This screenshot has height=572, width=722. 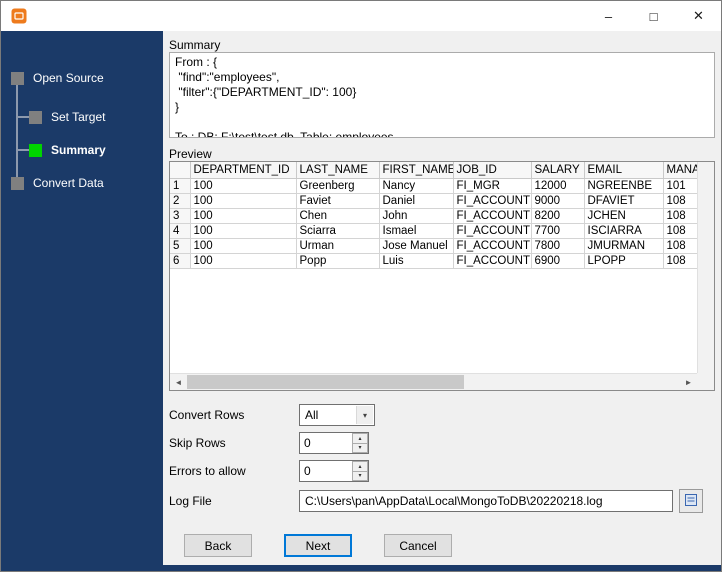 I want to click on errors-spin-buttons: ▴ ▾, so click(x=360, y=471).